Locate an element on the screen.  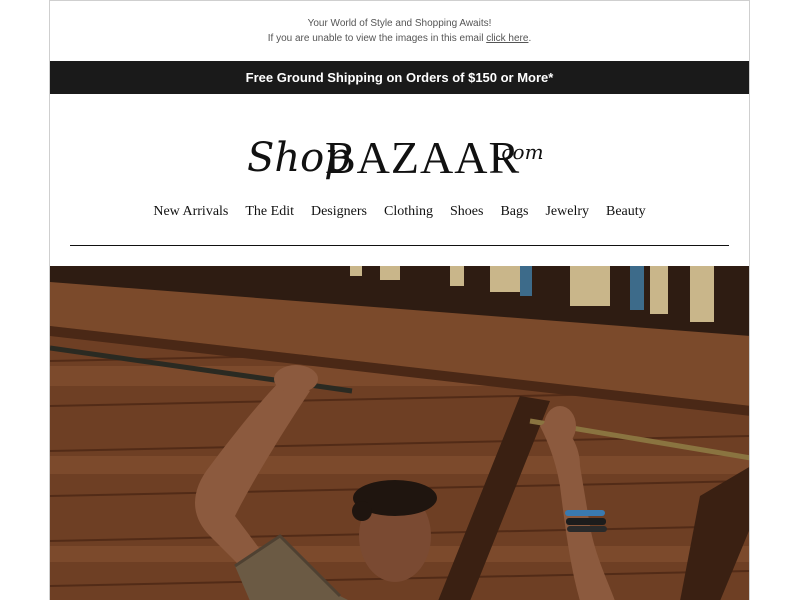
nav-new-arrivals: New Arrivals is located at coordinates (191, 212).